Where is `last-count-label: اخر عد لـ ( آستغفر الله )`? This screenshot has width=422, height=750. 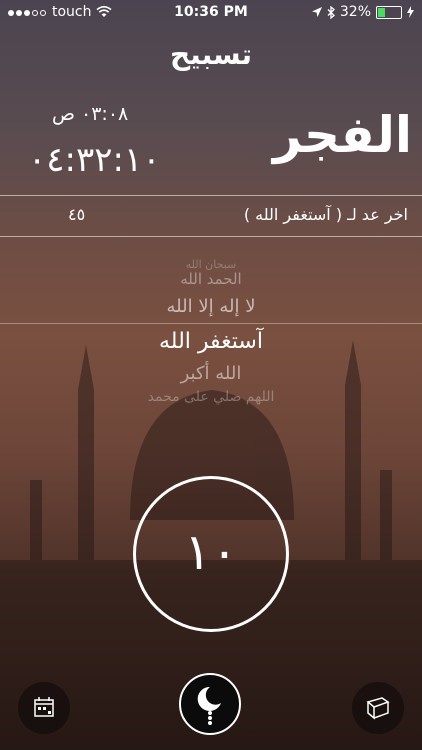
last-count-label: اخر عد لـ ( آستغفر الله ) is located at coordinates (325, 214).